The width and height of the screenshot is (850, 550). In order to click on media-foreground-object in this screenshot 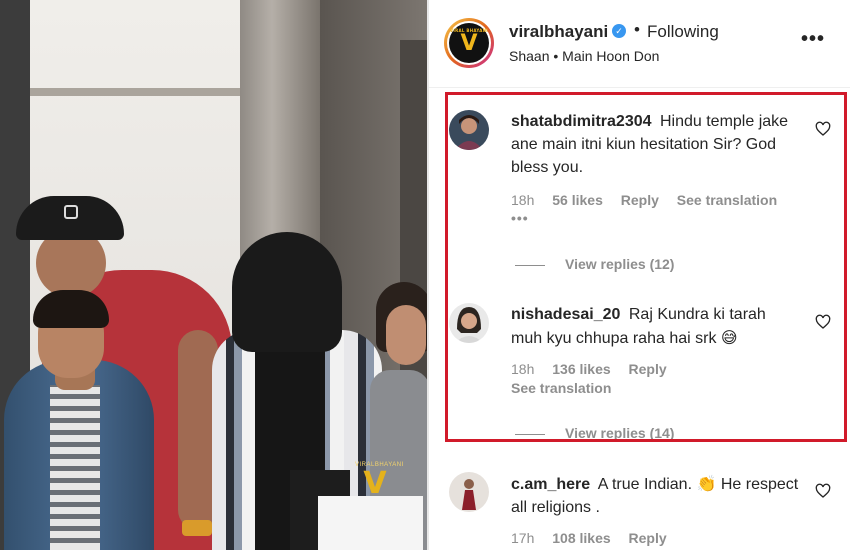, I will do `click(370, 523)`.